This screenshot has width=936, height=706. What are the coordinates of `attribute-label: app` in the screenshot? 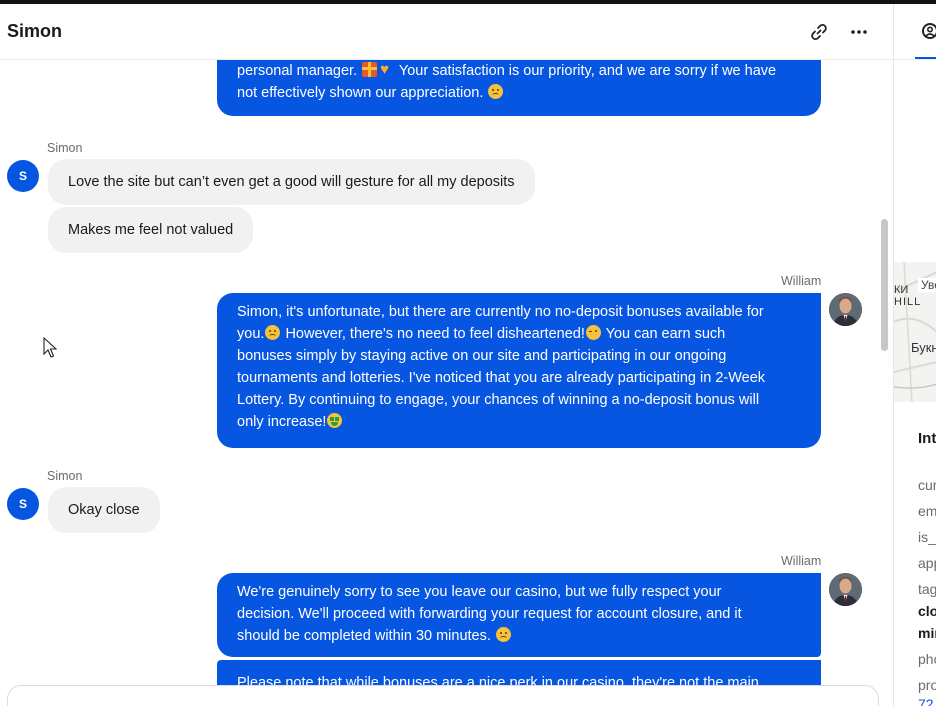 It's located at (927, 563).